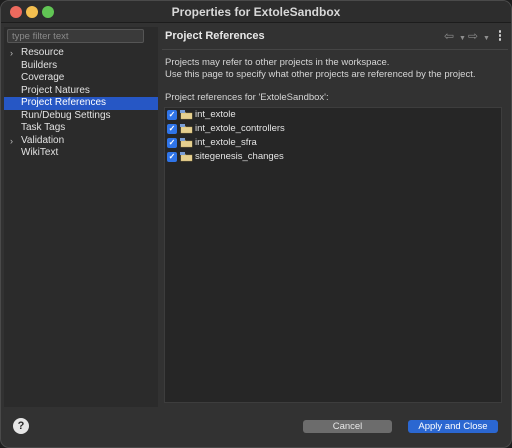  Describe the element at coordinates (453, 426) in the screenshot. I see `apply-and-close-button: Apply and Close` at that location.